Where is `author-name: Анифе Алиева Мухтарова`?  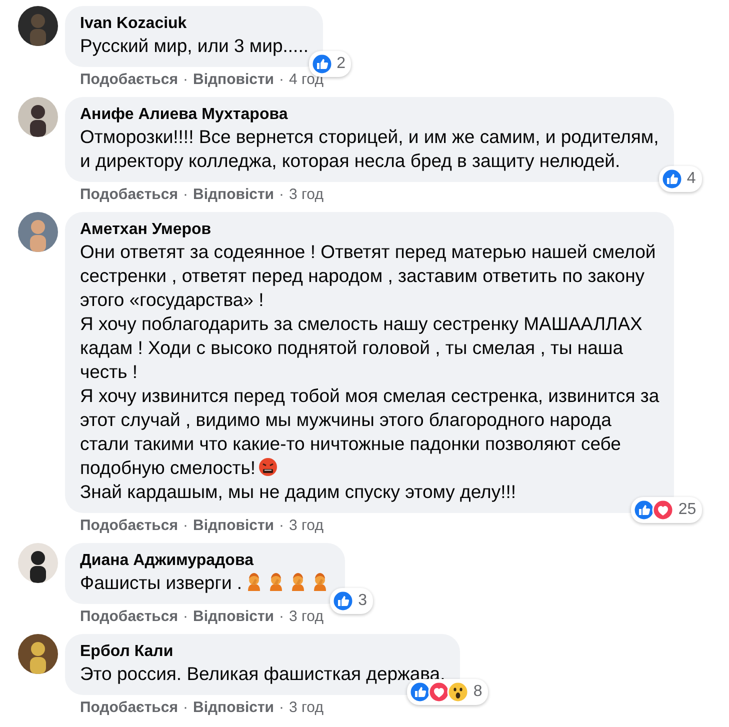
author-name: Анифе Алиева Мухтарова is located at coordinates (369, 115).